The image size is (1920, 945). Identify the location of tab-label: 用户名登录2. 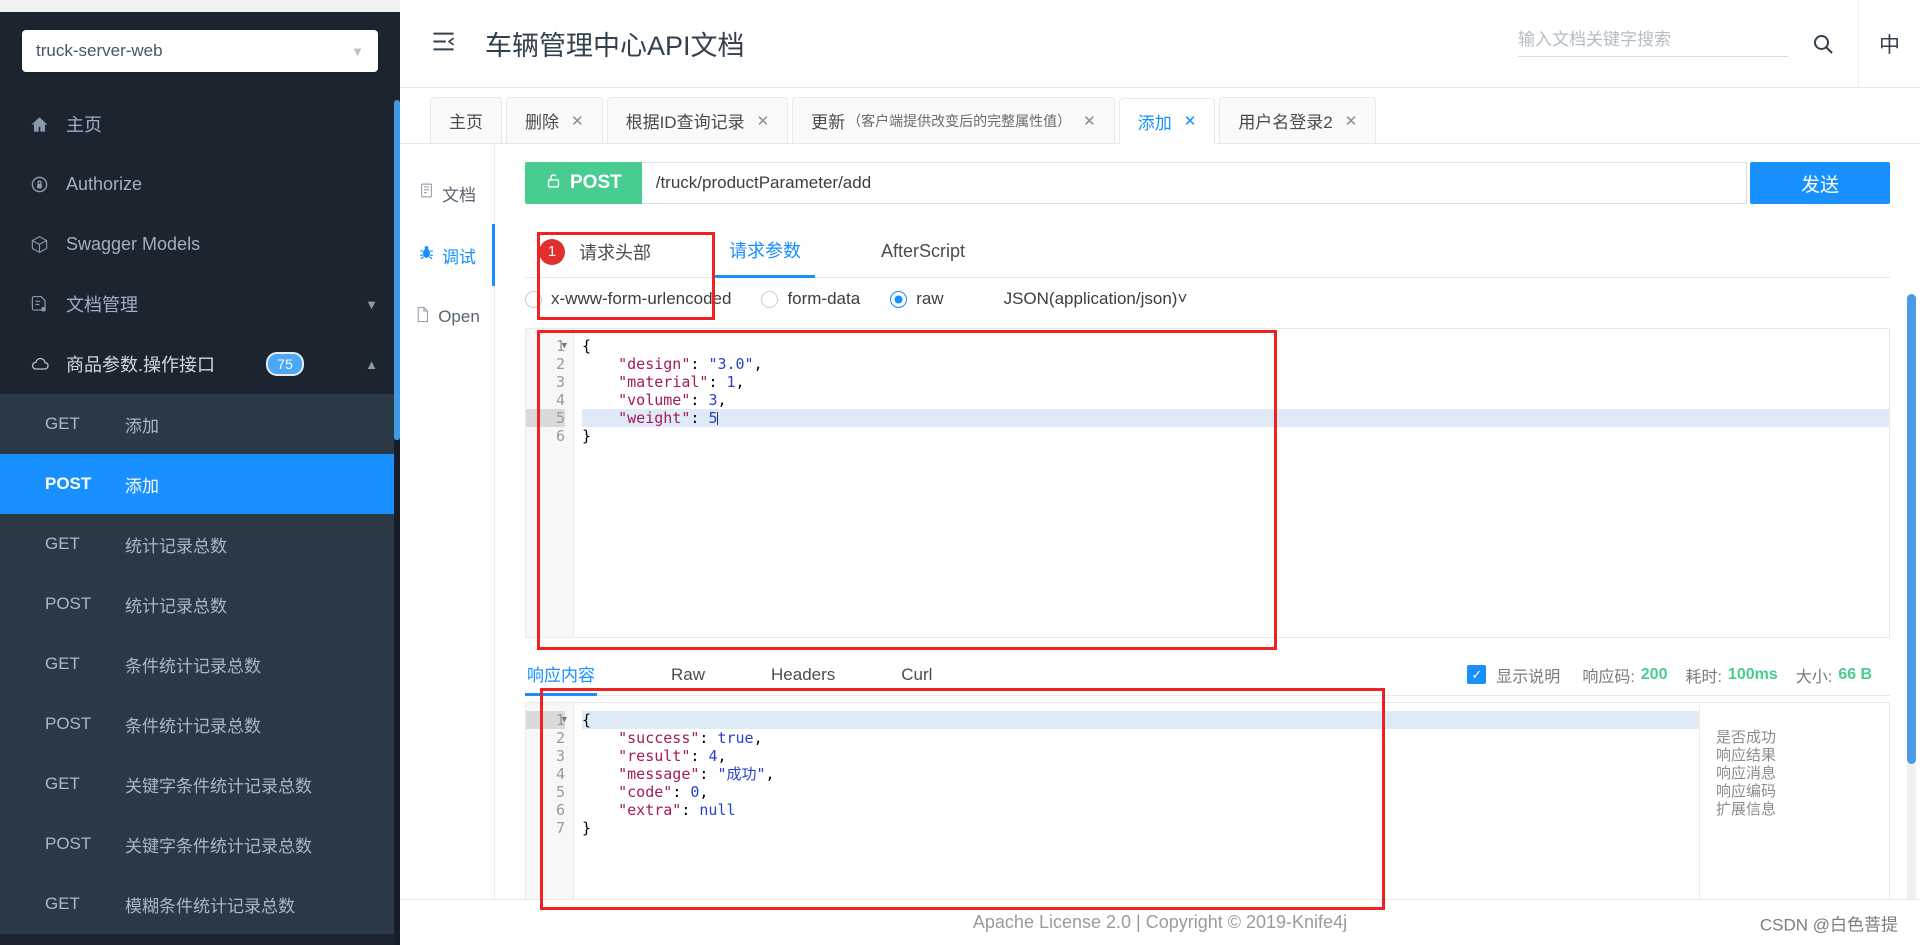
(1285, 122).